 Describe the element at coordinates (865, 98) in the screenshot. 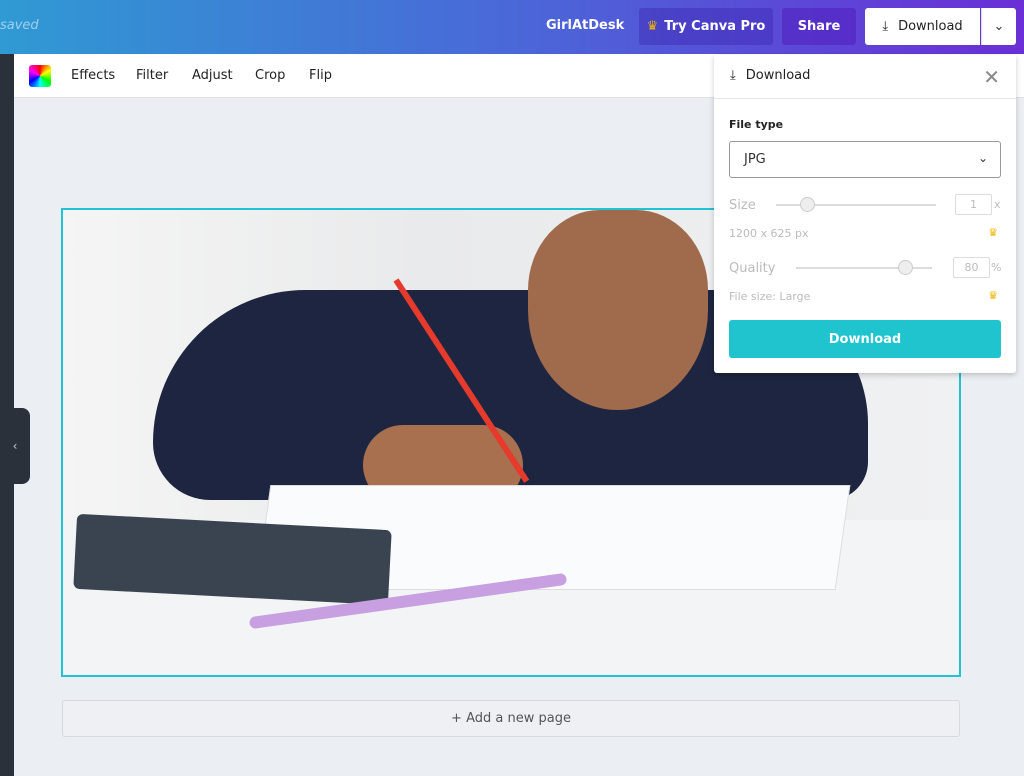

I see `divider` at that location.